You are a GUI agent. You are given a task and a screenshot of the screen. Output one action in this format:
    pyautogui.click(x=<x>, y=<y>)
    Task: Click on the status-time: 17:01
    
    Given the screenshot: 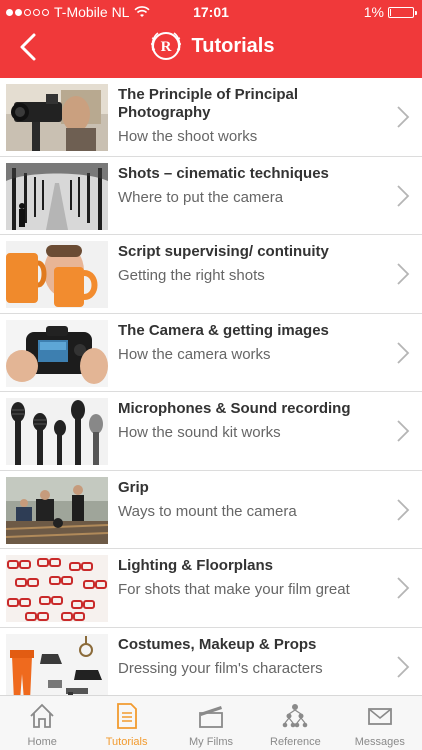 What is the action you would take?
    pyautogui.click(x=211, y=12)
    